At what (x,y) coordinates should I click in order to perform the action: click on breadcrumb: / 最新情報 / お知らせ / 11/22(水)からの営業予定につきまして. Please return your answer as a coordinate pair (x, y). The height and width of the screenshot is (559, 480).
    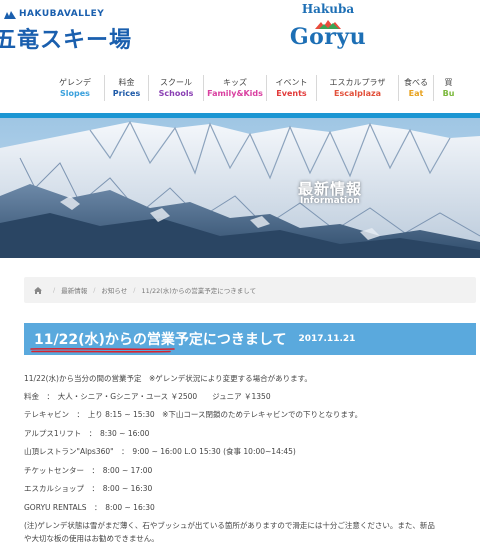
    Looking at the image, I should click on (250, 290).